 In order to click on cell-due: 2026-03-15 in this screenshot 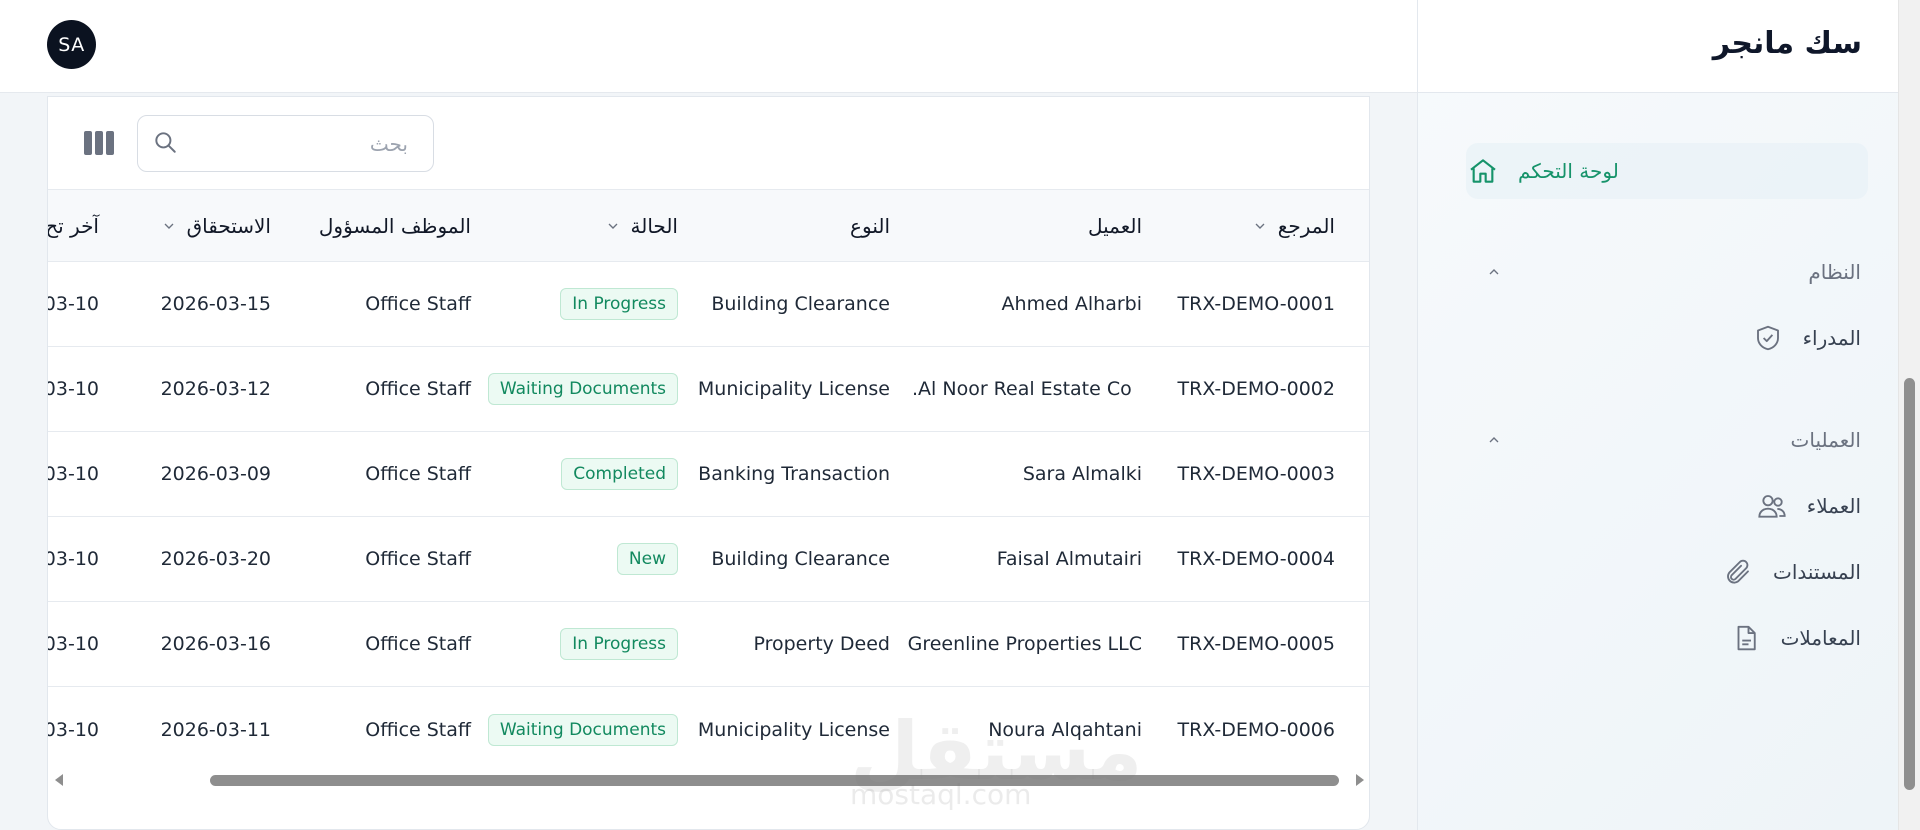, I will do `click(215, 304)`.